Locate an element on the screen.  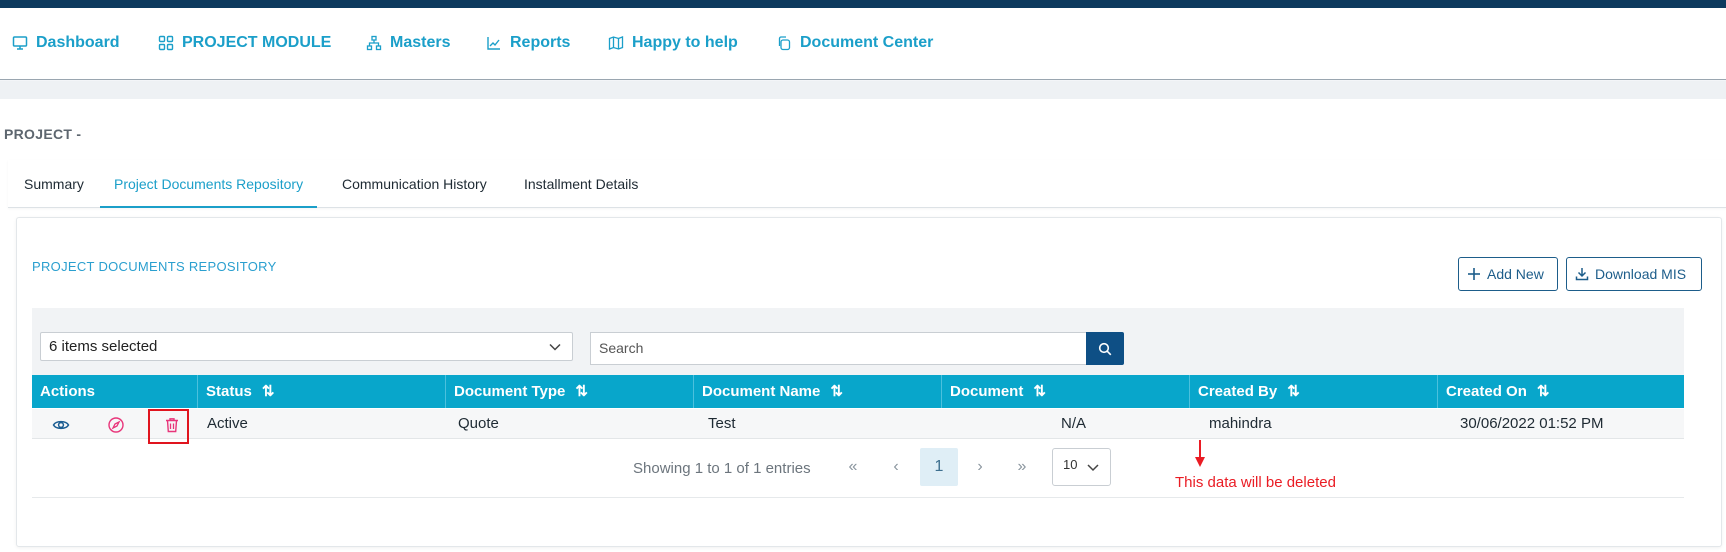
nav-dashboard: Dashboard is located at coordinates (66, 43).